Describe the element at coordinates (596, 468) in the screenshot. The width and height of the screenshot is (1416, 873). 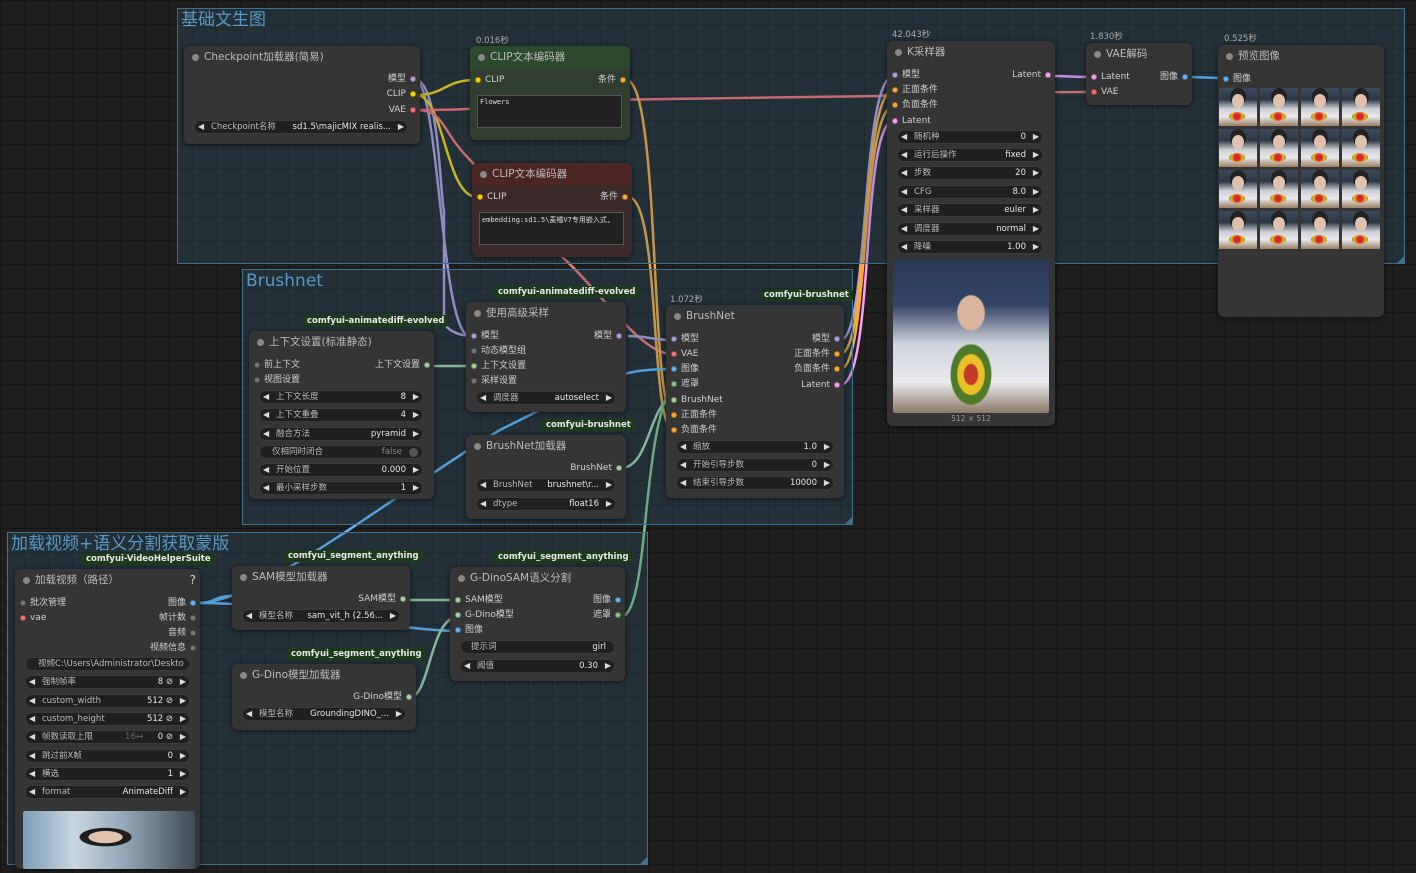
I see `output-brushnet: BrushNet` at that location.